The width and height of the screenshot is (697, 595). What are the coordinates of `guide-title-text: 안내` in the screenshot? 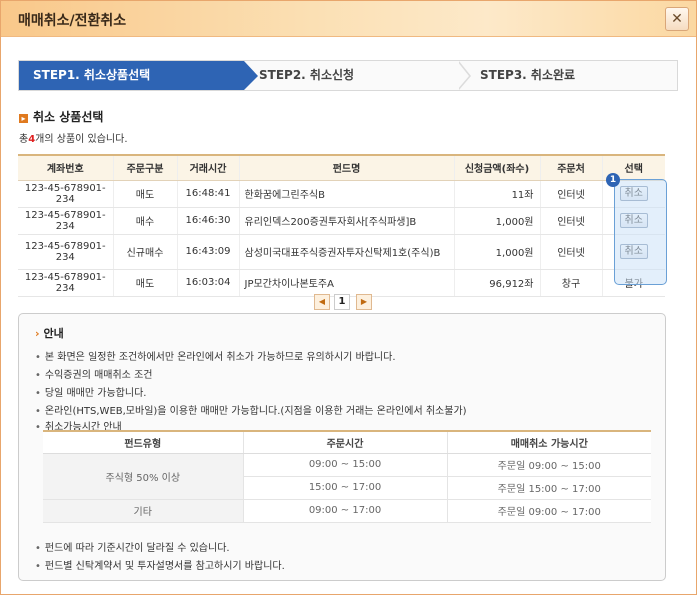 It's located at (53, 333).